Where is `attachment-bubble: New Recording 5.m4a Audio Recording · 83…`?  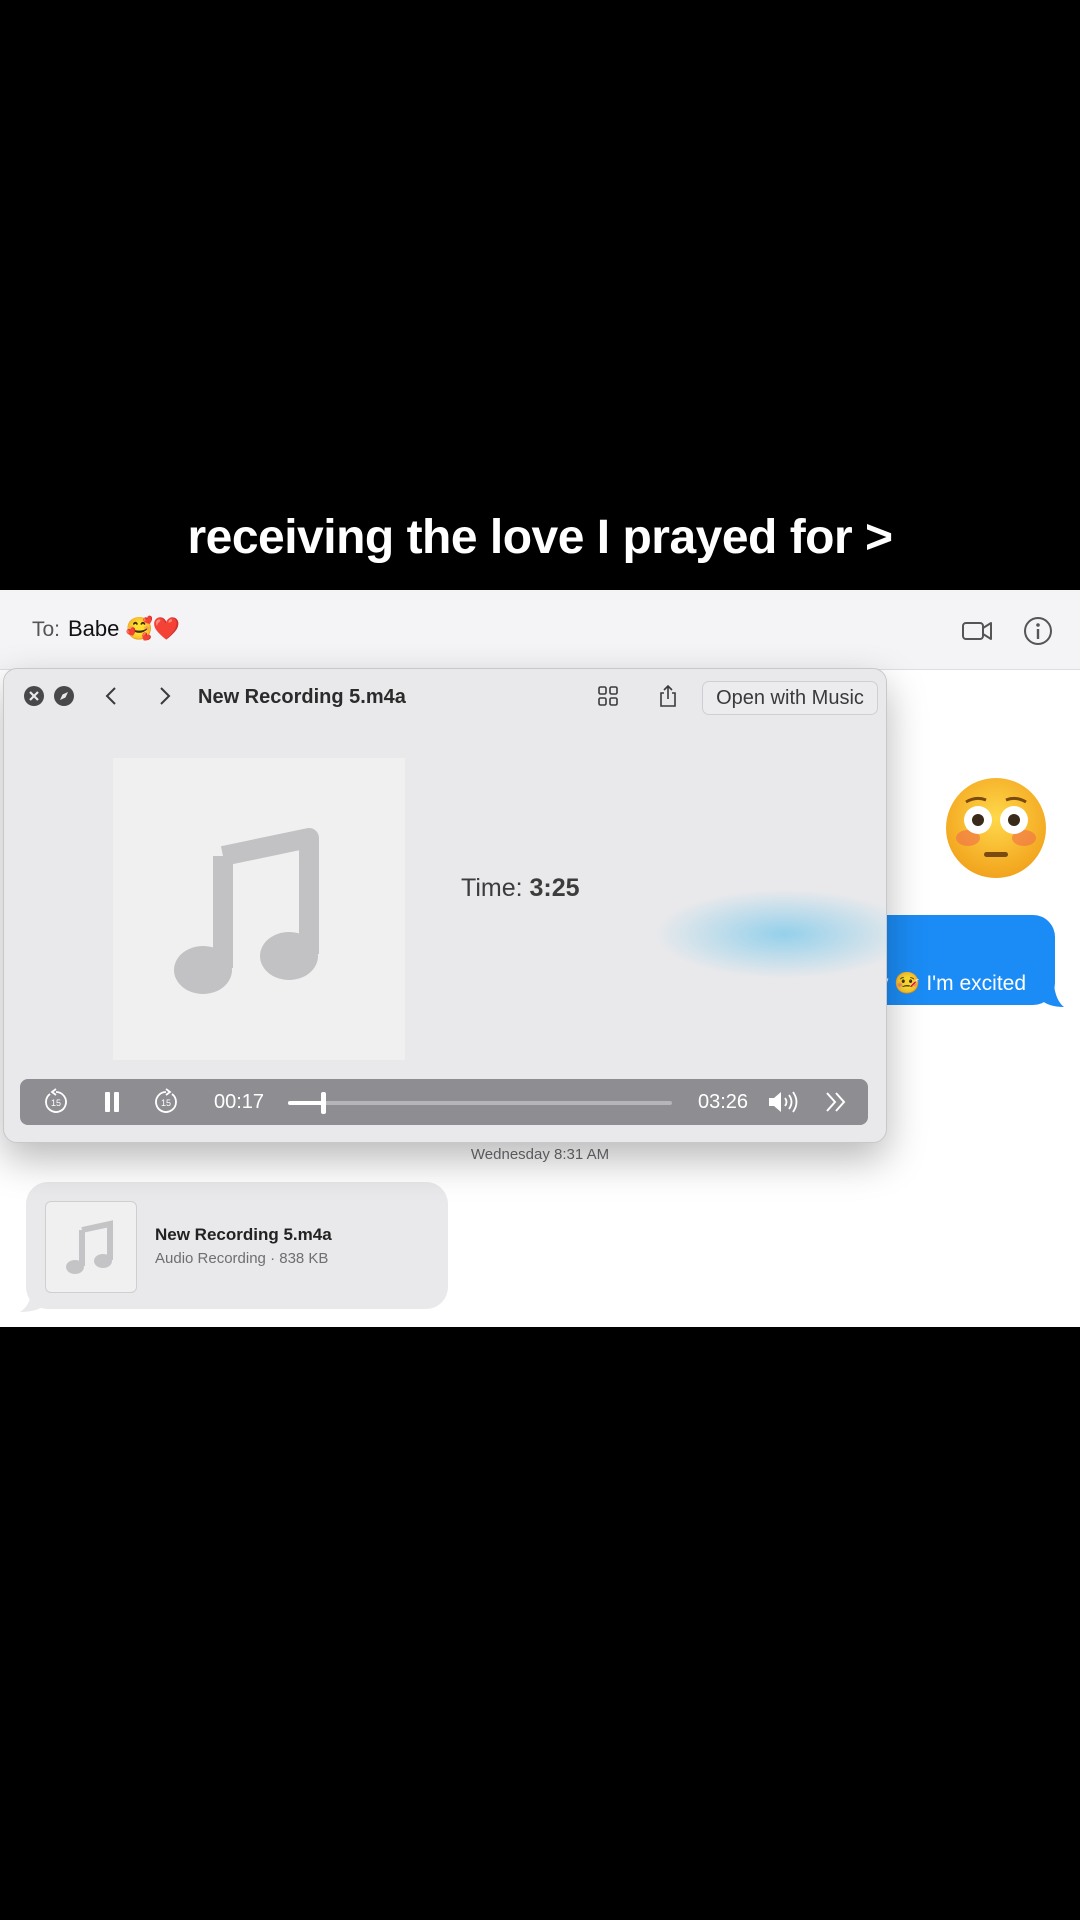
attachment-bubble: New Recording 5.m4a Audio Recording · 83… is located at coordinates (237, 1245).